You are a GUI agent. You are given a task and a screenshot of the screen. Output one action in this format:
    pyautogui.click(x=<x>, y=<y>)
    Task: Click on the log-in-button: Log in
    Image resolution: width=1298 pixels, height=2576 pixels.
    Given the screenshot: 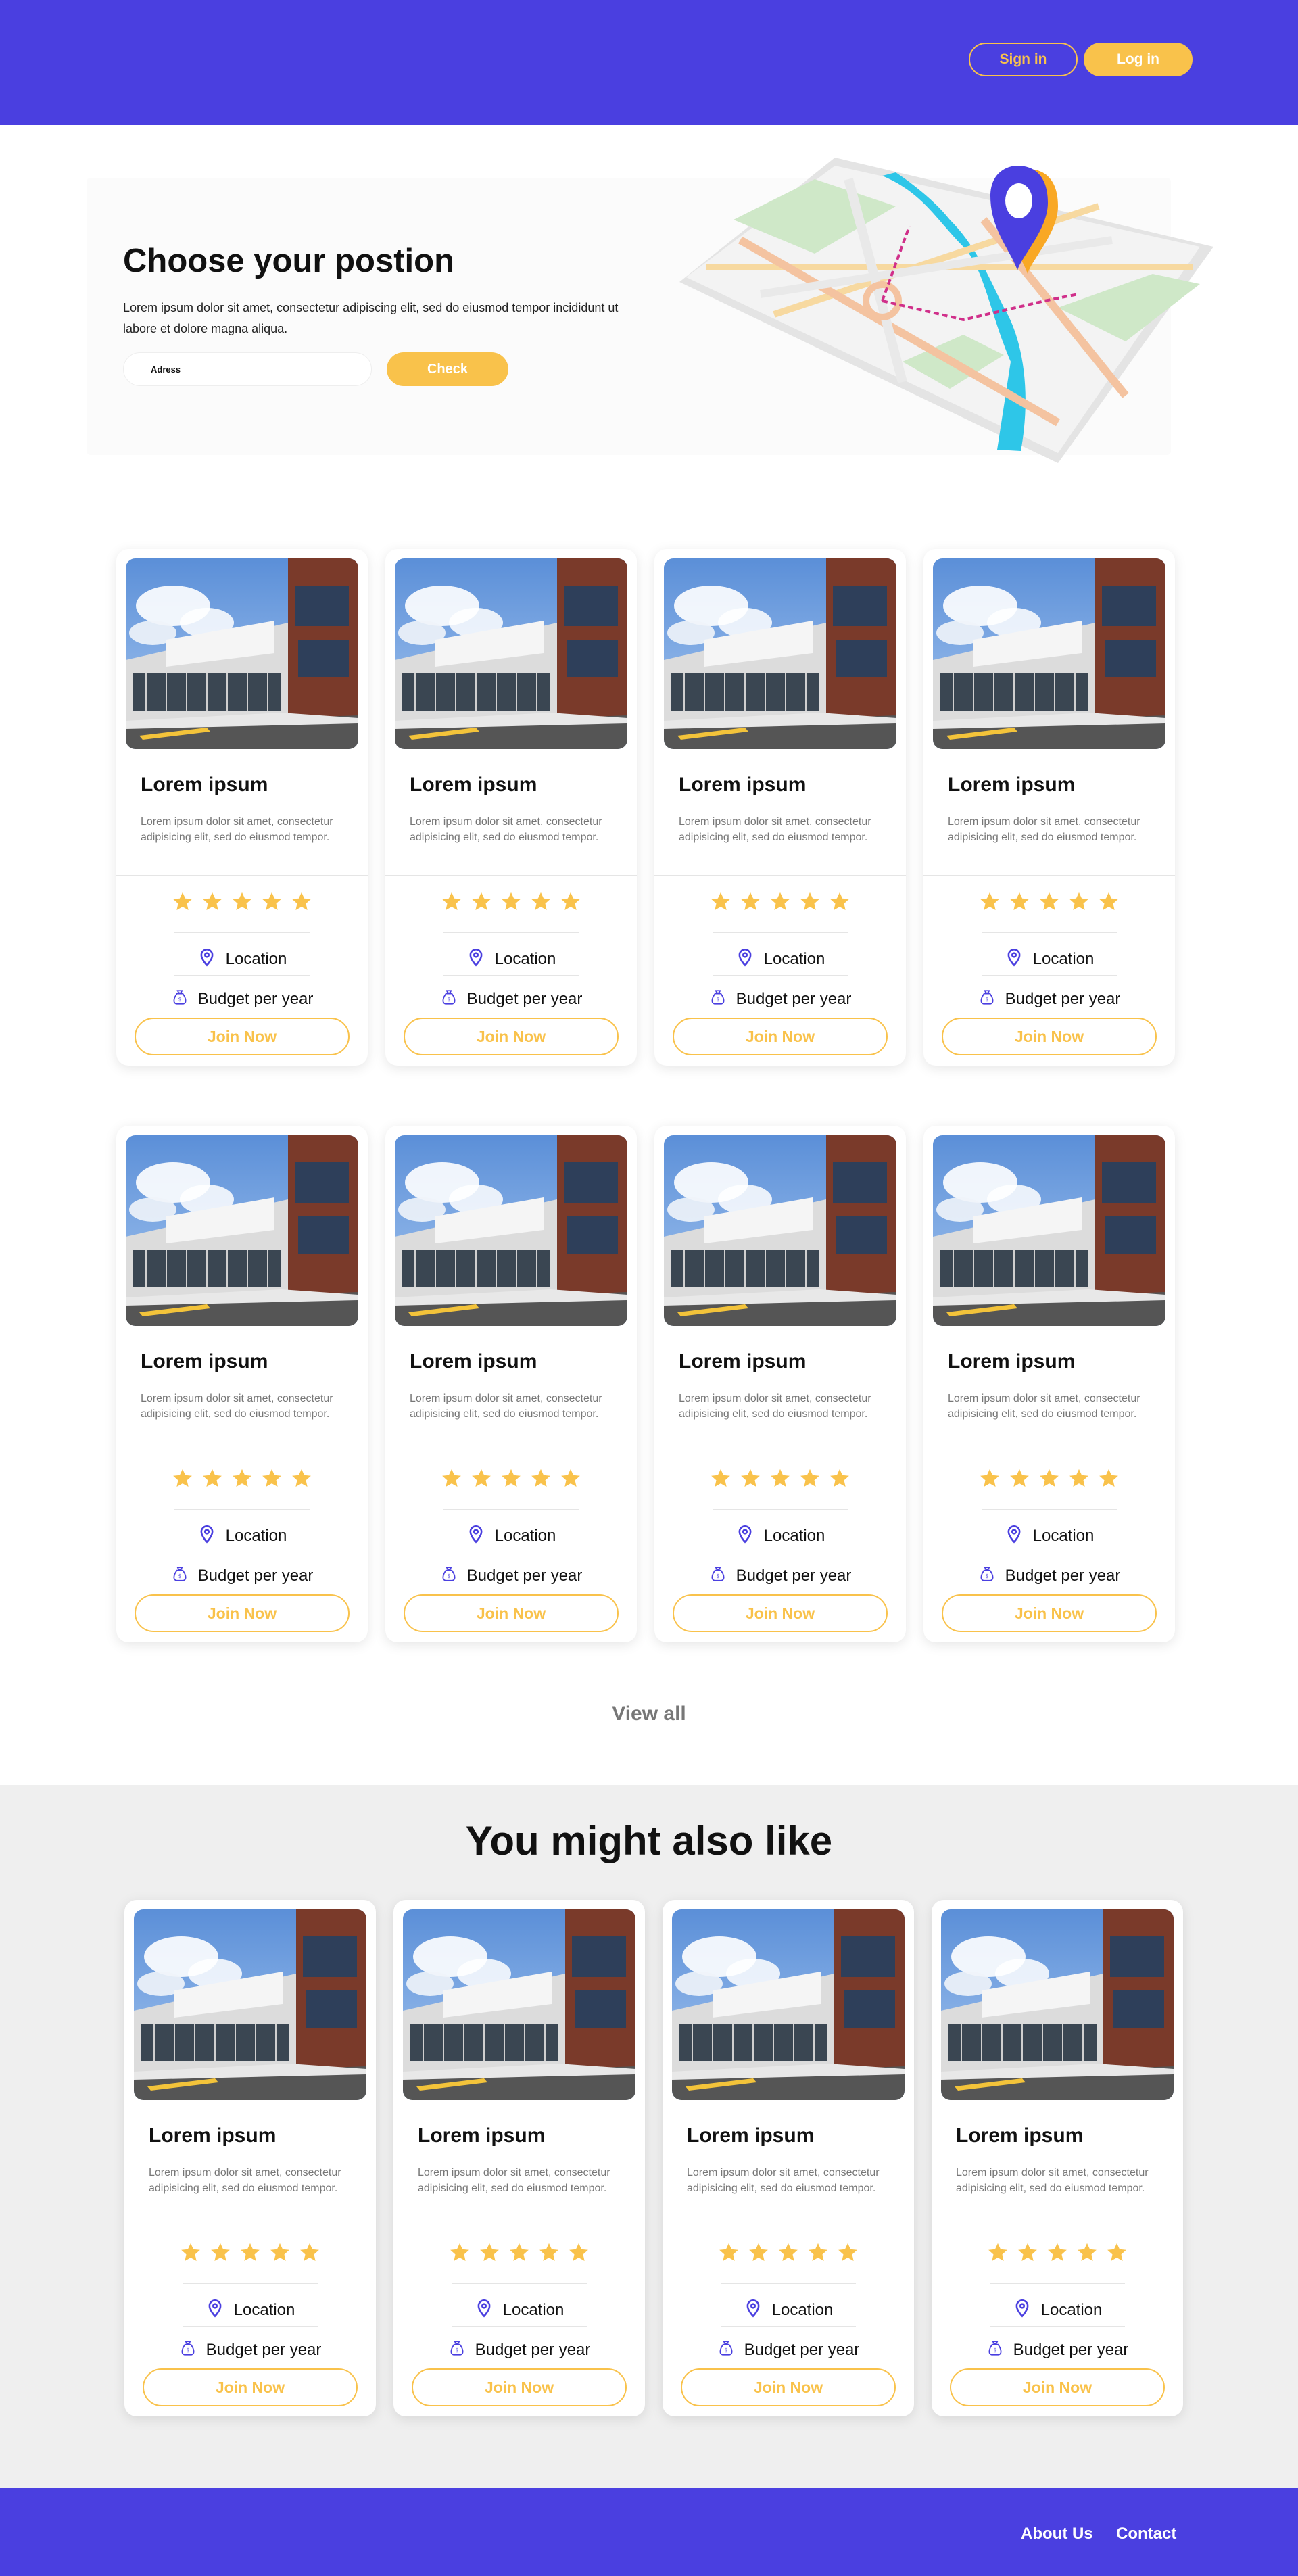 What is the action you would take?
    pyautogui.click(x=1138, y=59)
    